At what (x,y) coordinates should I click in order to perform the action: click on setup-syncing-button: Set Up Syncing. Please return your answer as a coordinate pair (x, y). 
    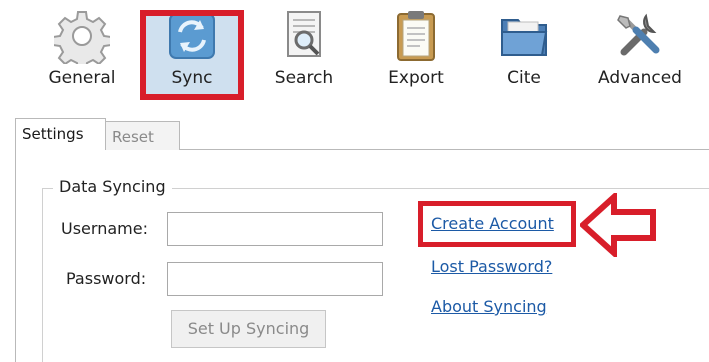
    Looking at the image, I should click on (248, 329).